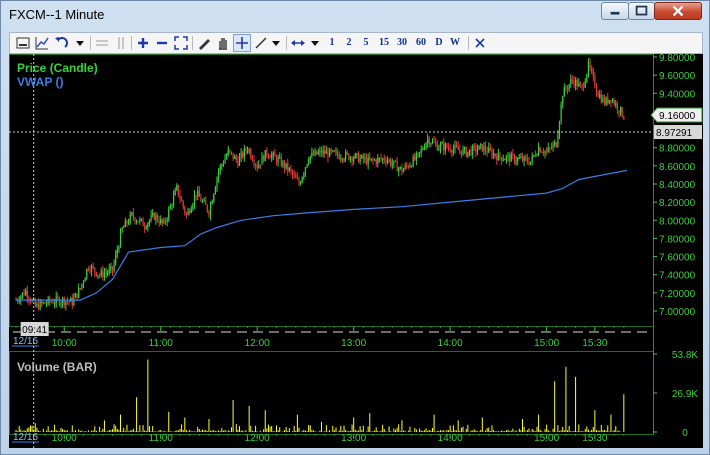  What do you see at coordinates (61, 43) in the screenshot?
I see `undo-icon` at bounding box center [61, 43].